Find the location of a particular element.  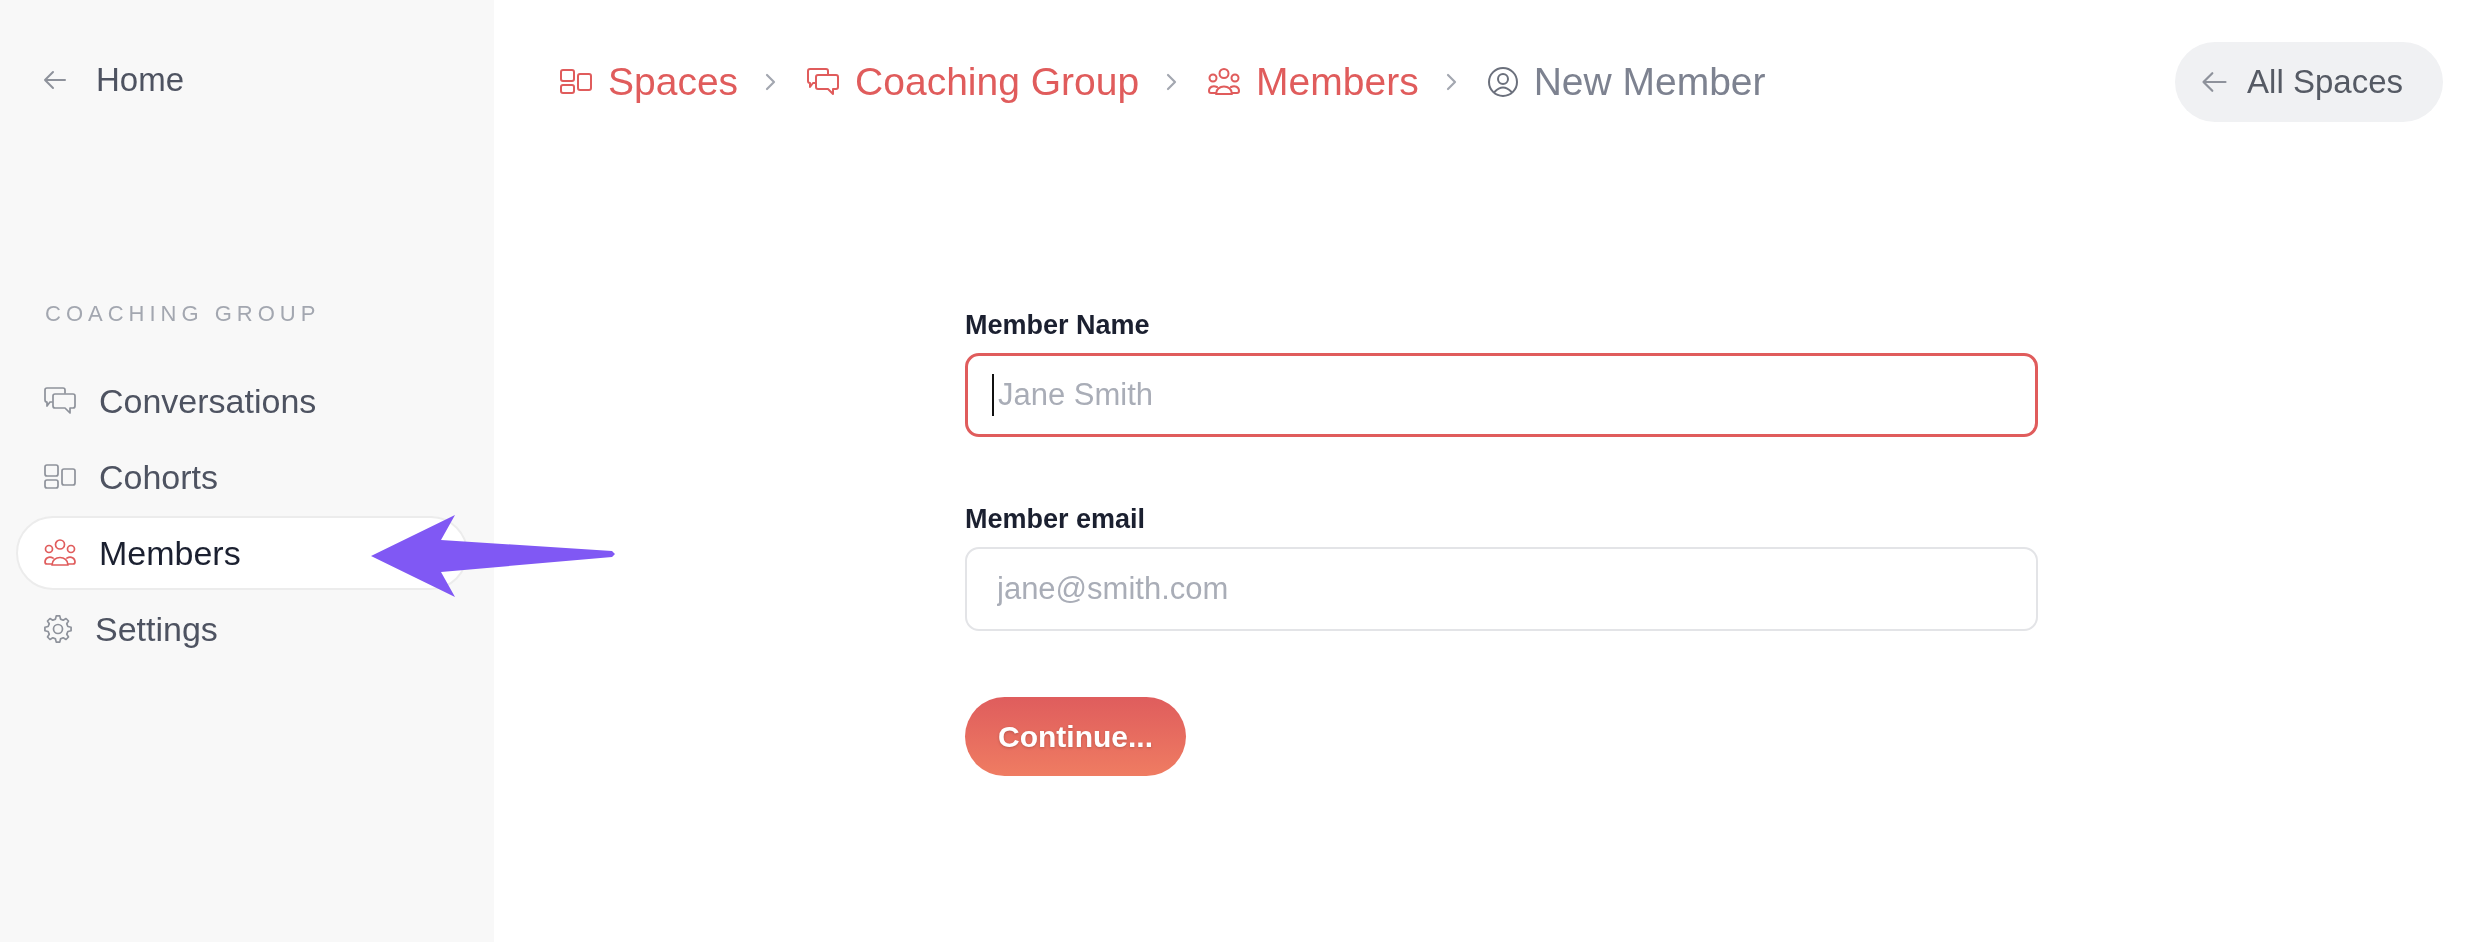

home-link: Home is located at coordinates (114, 80).